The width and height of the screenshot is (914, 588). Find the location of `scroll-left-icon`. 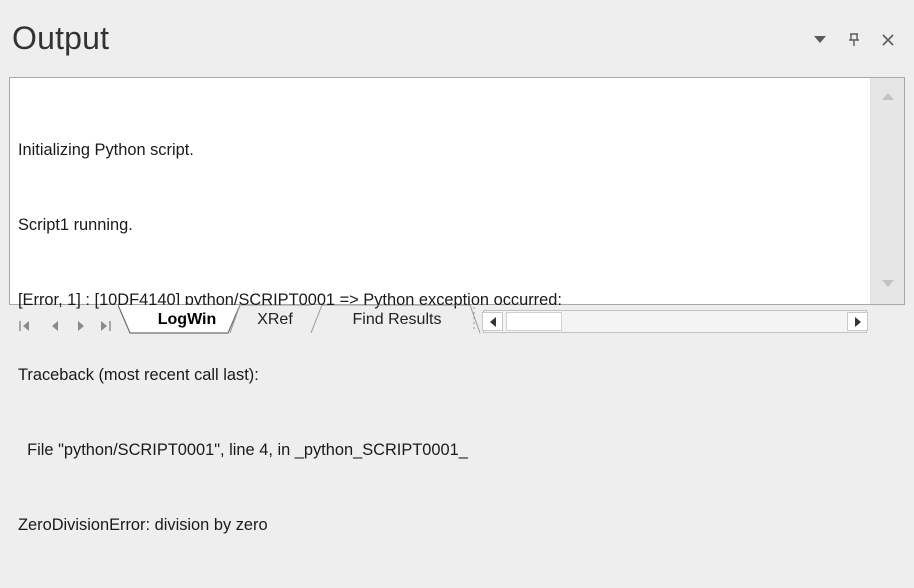

scroll-left-icon is located at coordinates (492, 321).